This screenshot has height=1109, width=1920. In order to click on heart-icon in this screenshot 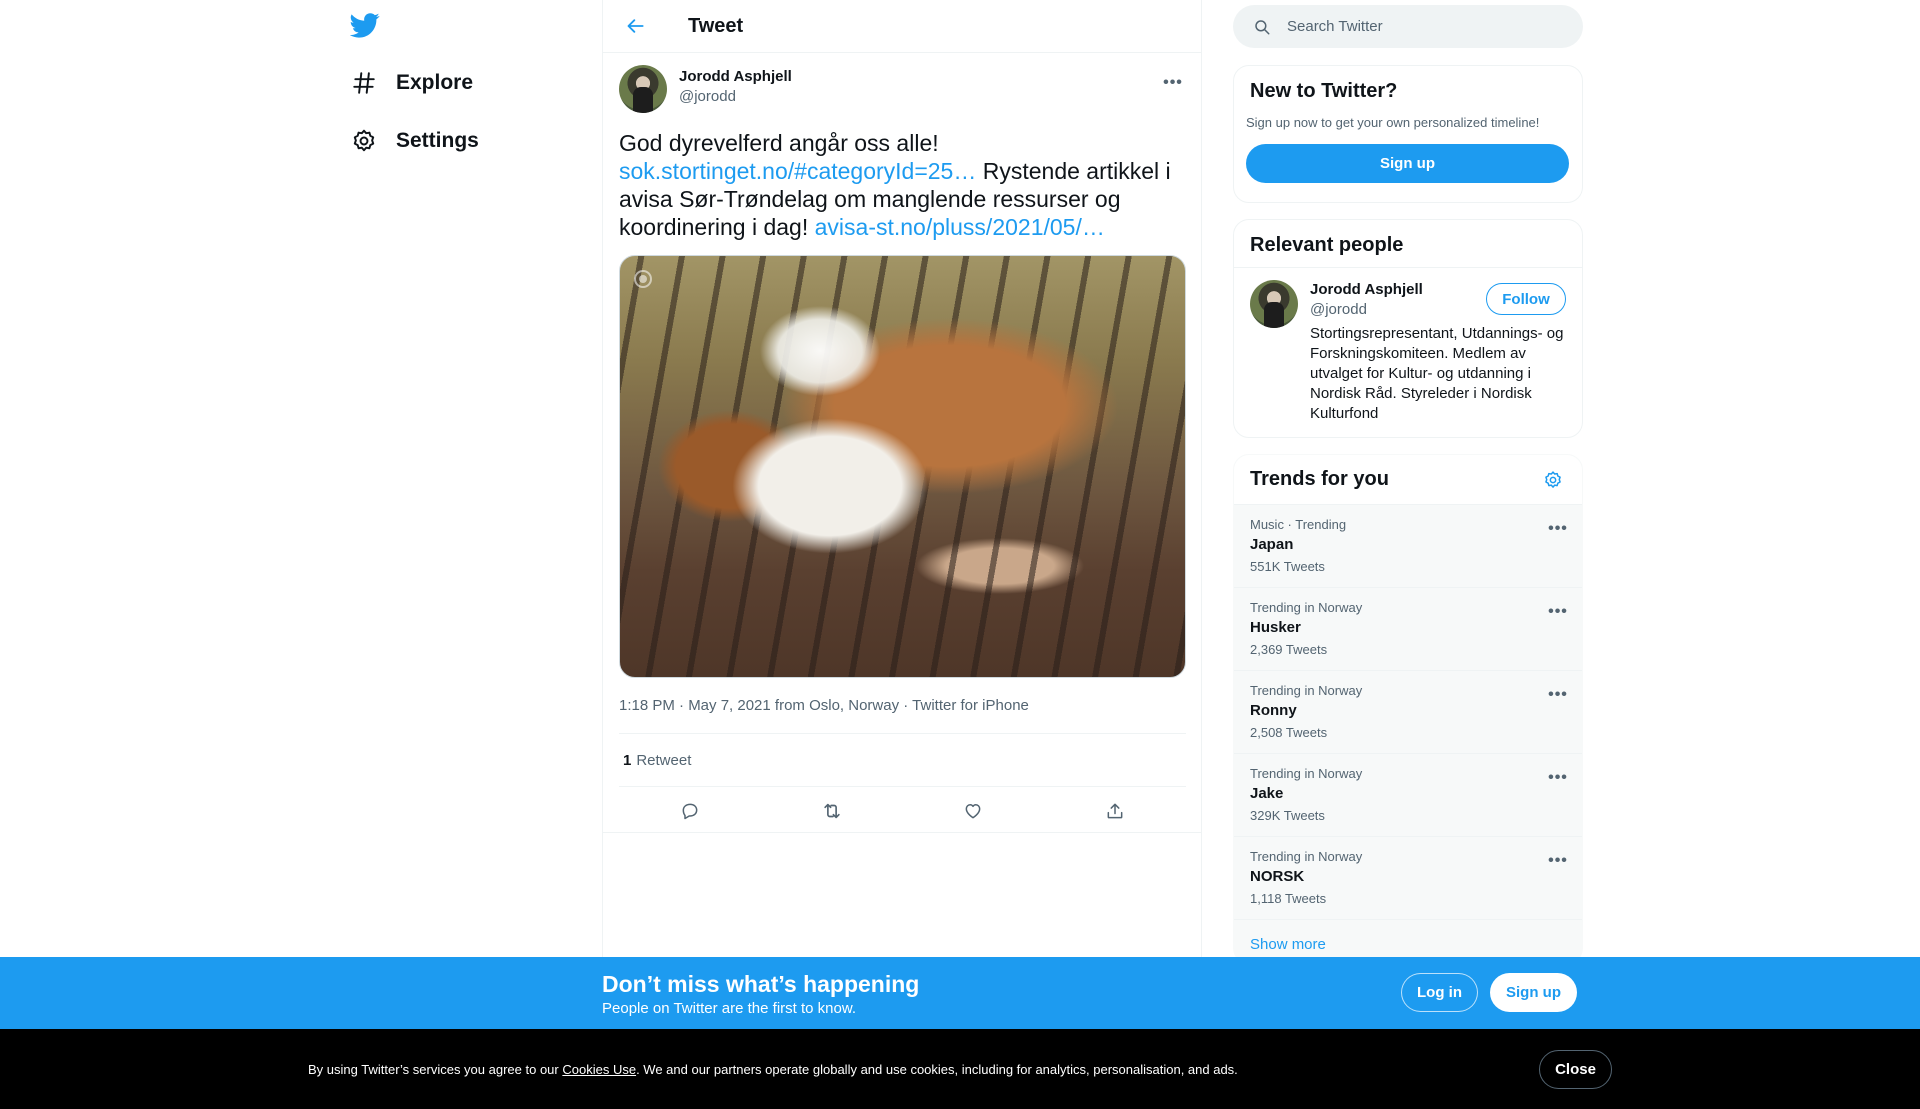, I will do `click(973, 811)`.